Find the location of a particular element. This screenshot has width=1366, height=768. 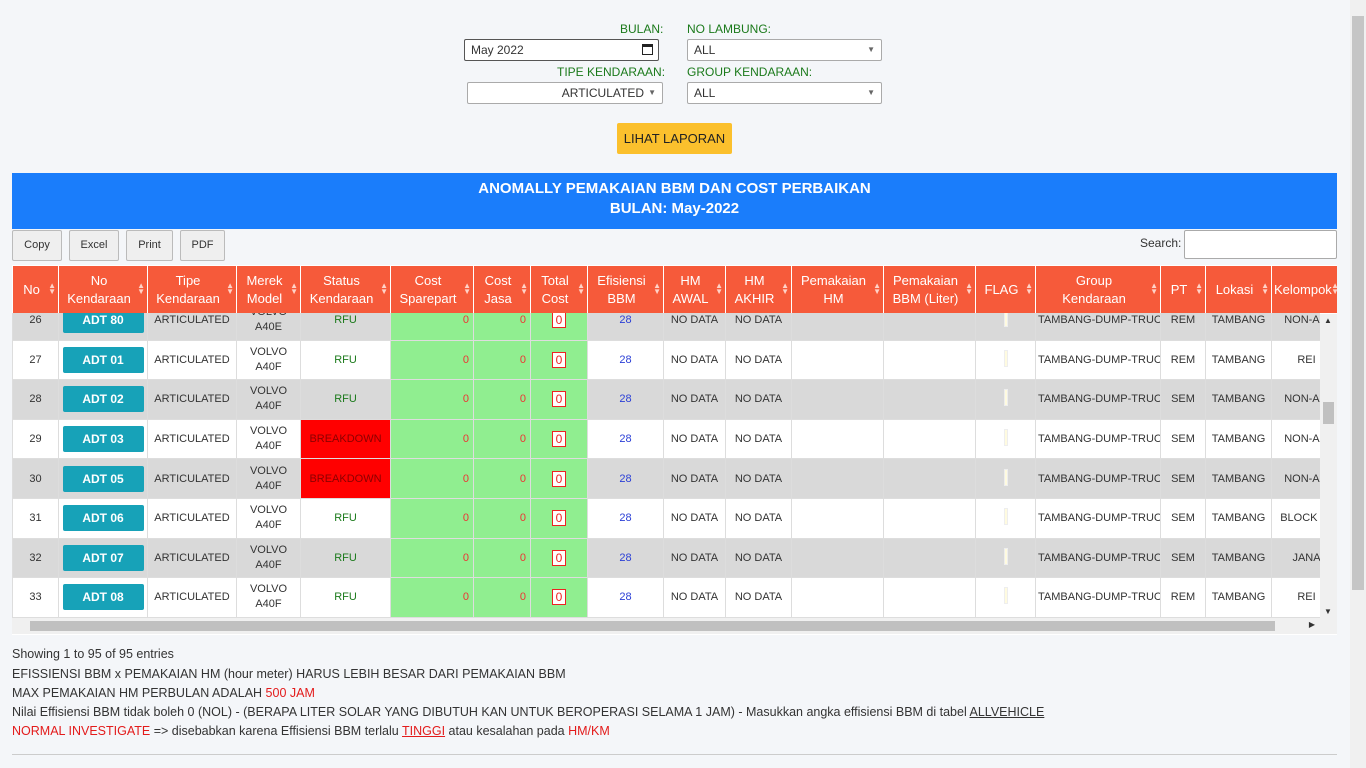

vehicle-button: ADT 07 is located at coordinates (103, 557).